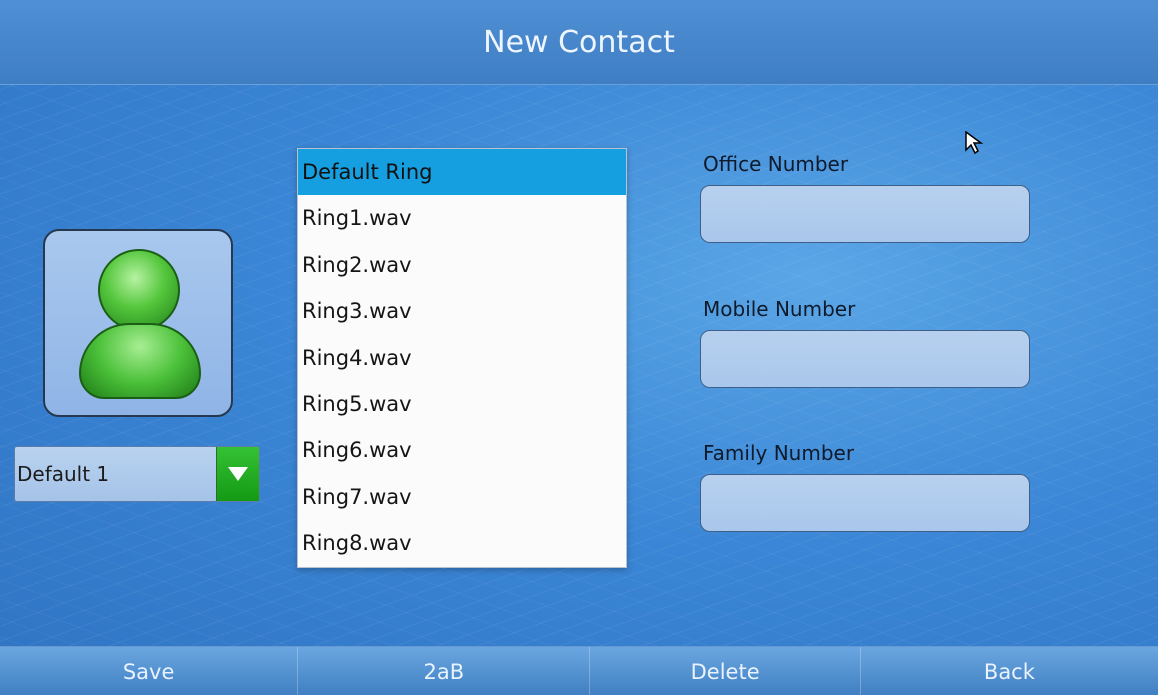 This screenshot has width=1158, height=695. What do you see at coordinates (63, 474) in the screenshot?
I see `photo-select-value: Default 1` at bounding box center [63, 474].